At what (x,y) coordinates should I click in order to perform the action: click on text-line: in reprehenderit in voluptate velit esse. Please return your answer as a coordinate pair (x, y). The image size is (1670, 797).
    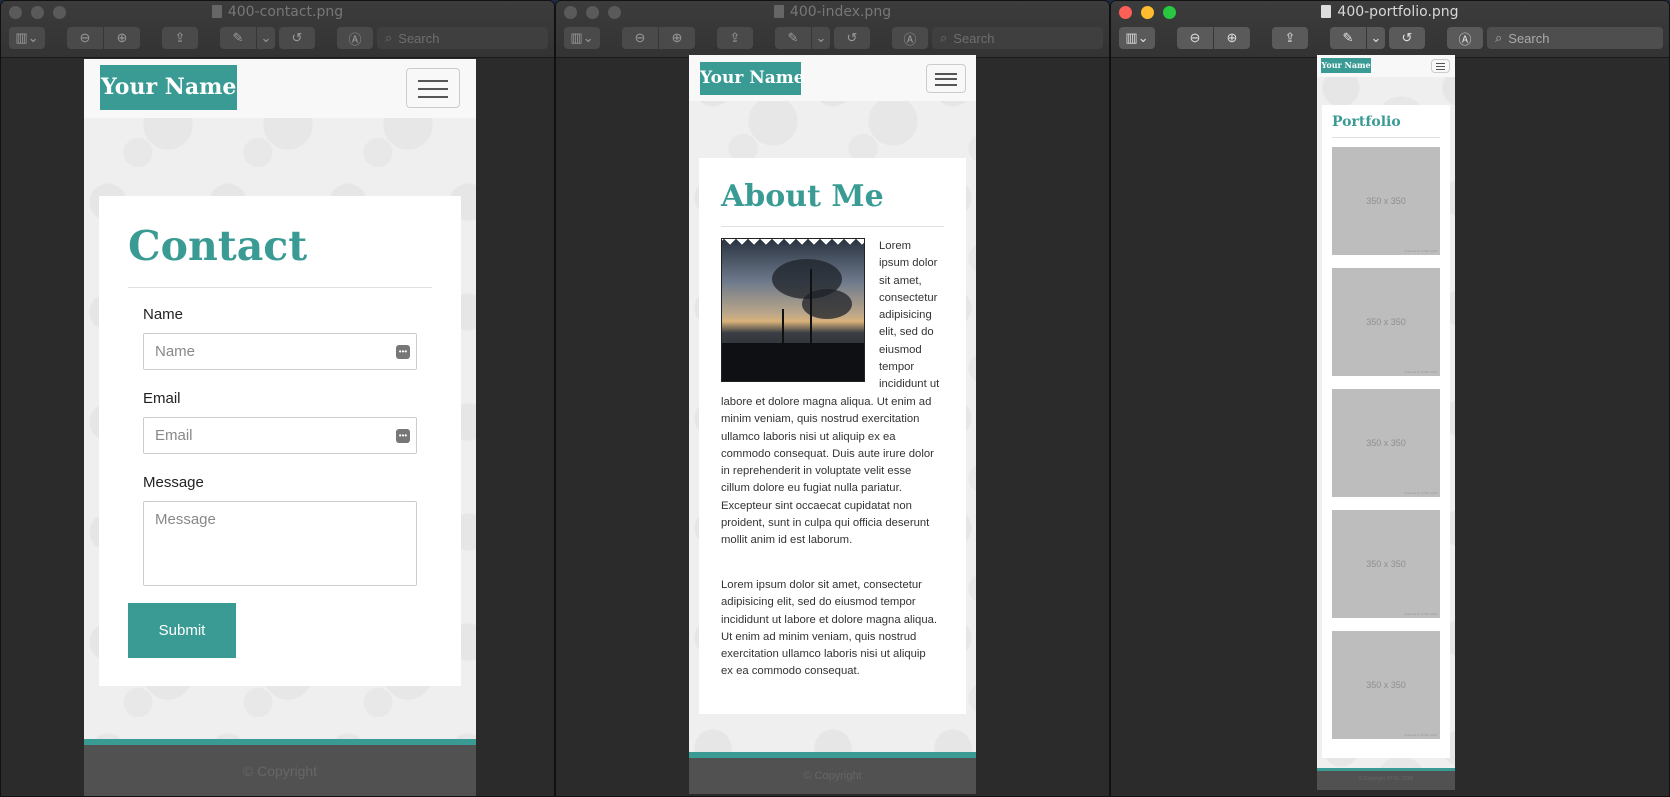
    Looking at the image, I should click on (816, 471).